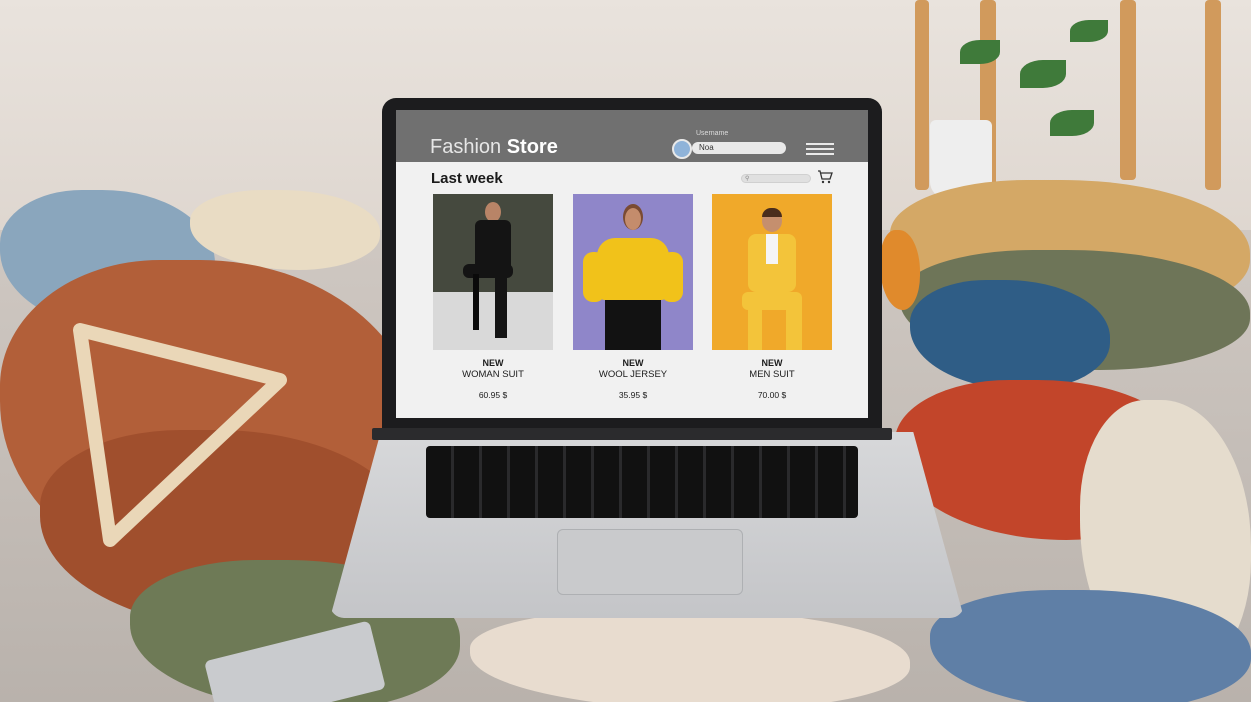 This screenshot has height=702, width=1251. I want to click on product-card: NEW MEN SUIT 70.00 $, so click(772, 299).